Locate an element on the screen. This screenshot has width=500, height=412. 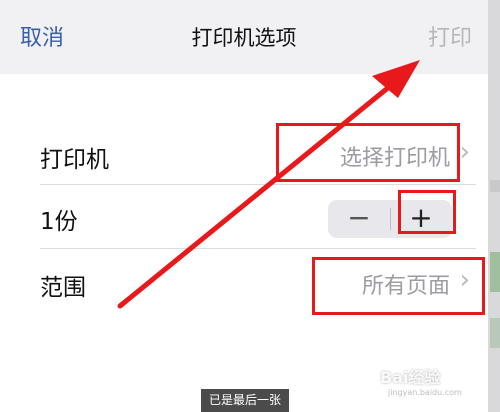
toast-message: 已是最后一张 is located at coordinates (245, 400).